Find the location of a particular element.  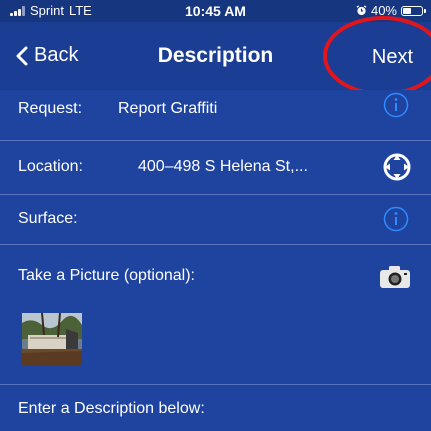

location-label: Location: is located at coordinates (50, 166).